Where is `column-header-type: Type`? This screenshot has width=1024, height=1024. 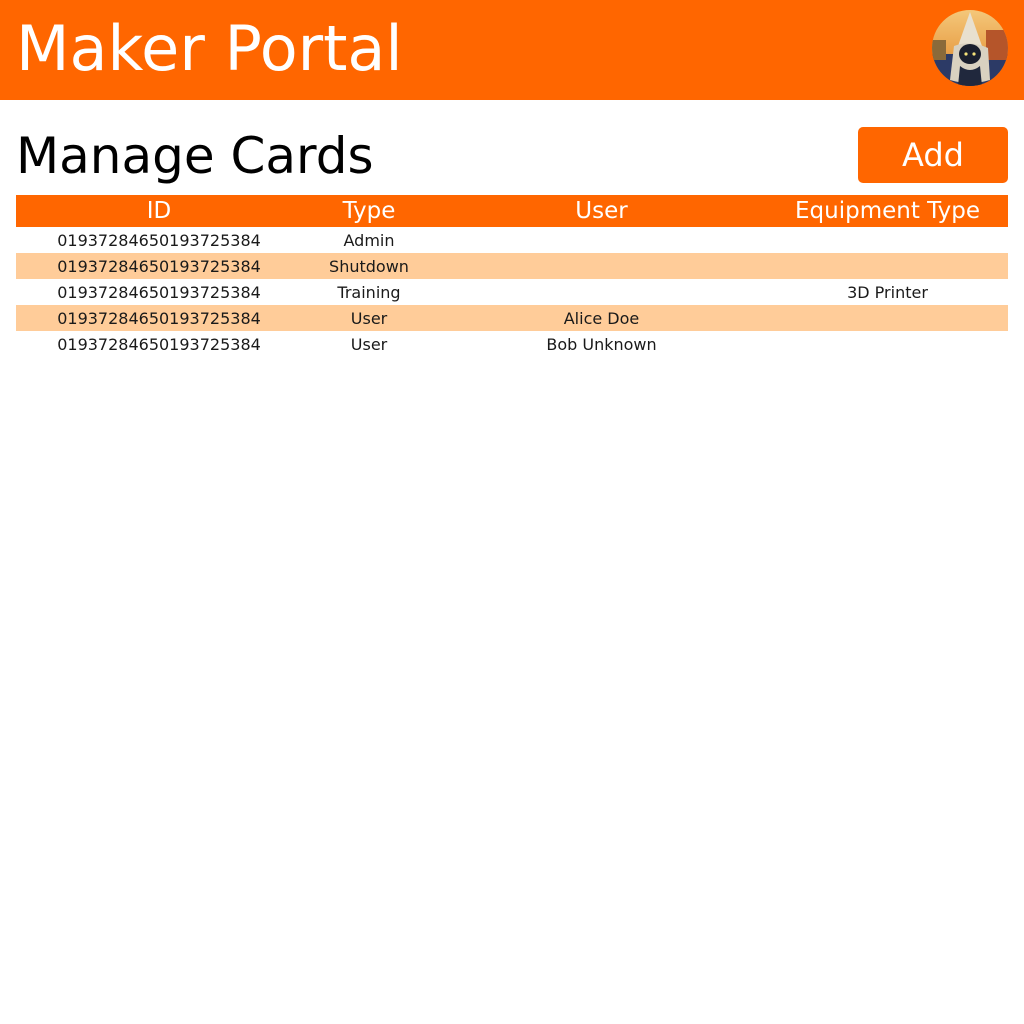 column-header-type: Type is located at coordinates (369, 211).